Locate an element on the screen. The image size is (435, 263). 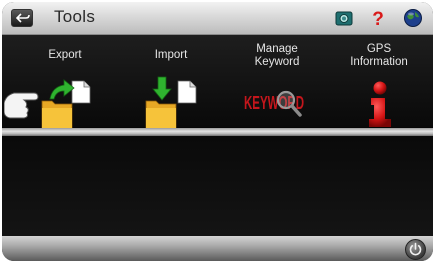
keyword-magnifier-icon: KEYWORD is located at coordinates (274, 103).